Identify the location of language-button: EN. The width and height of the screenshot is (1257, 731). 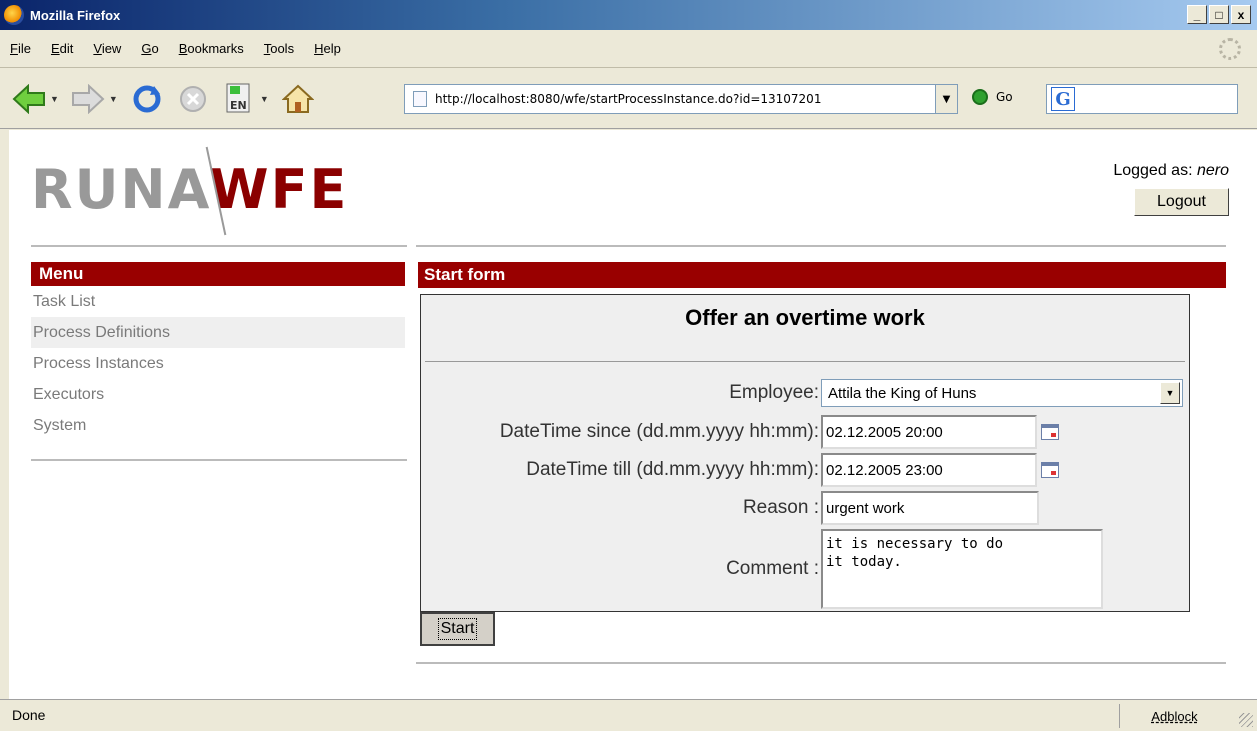
(239, 99).